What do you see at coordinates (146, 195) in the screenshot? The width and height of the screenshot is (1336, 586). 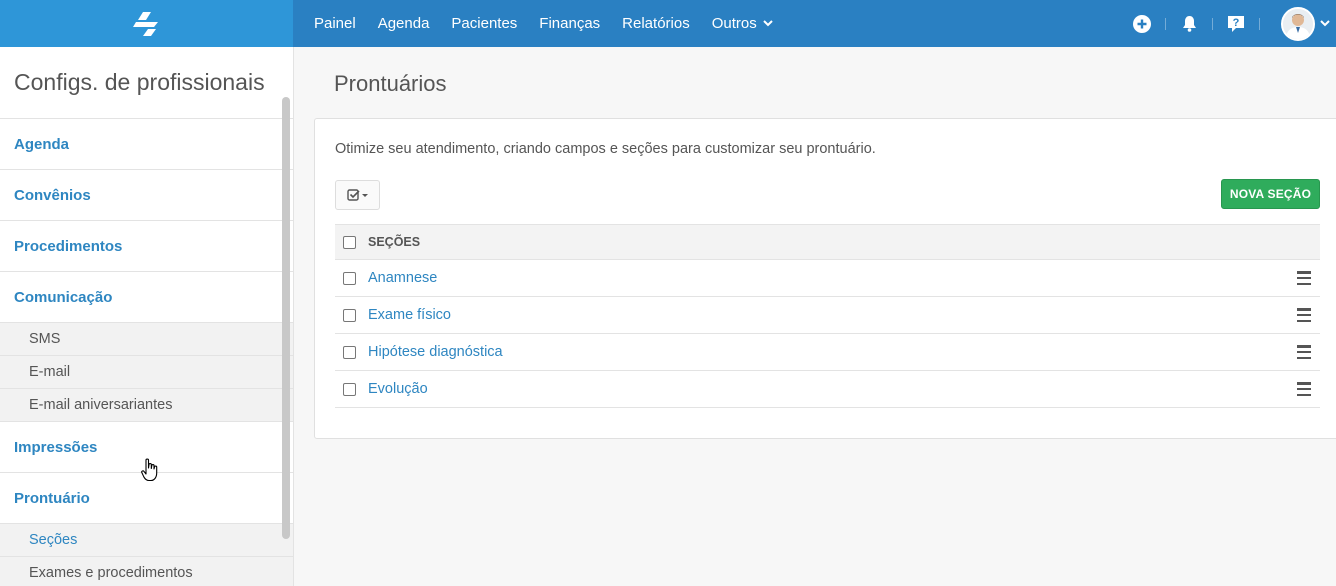 I see `sidebar-item-convenios: Convênios` at bounding box center [146, 195].